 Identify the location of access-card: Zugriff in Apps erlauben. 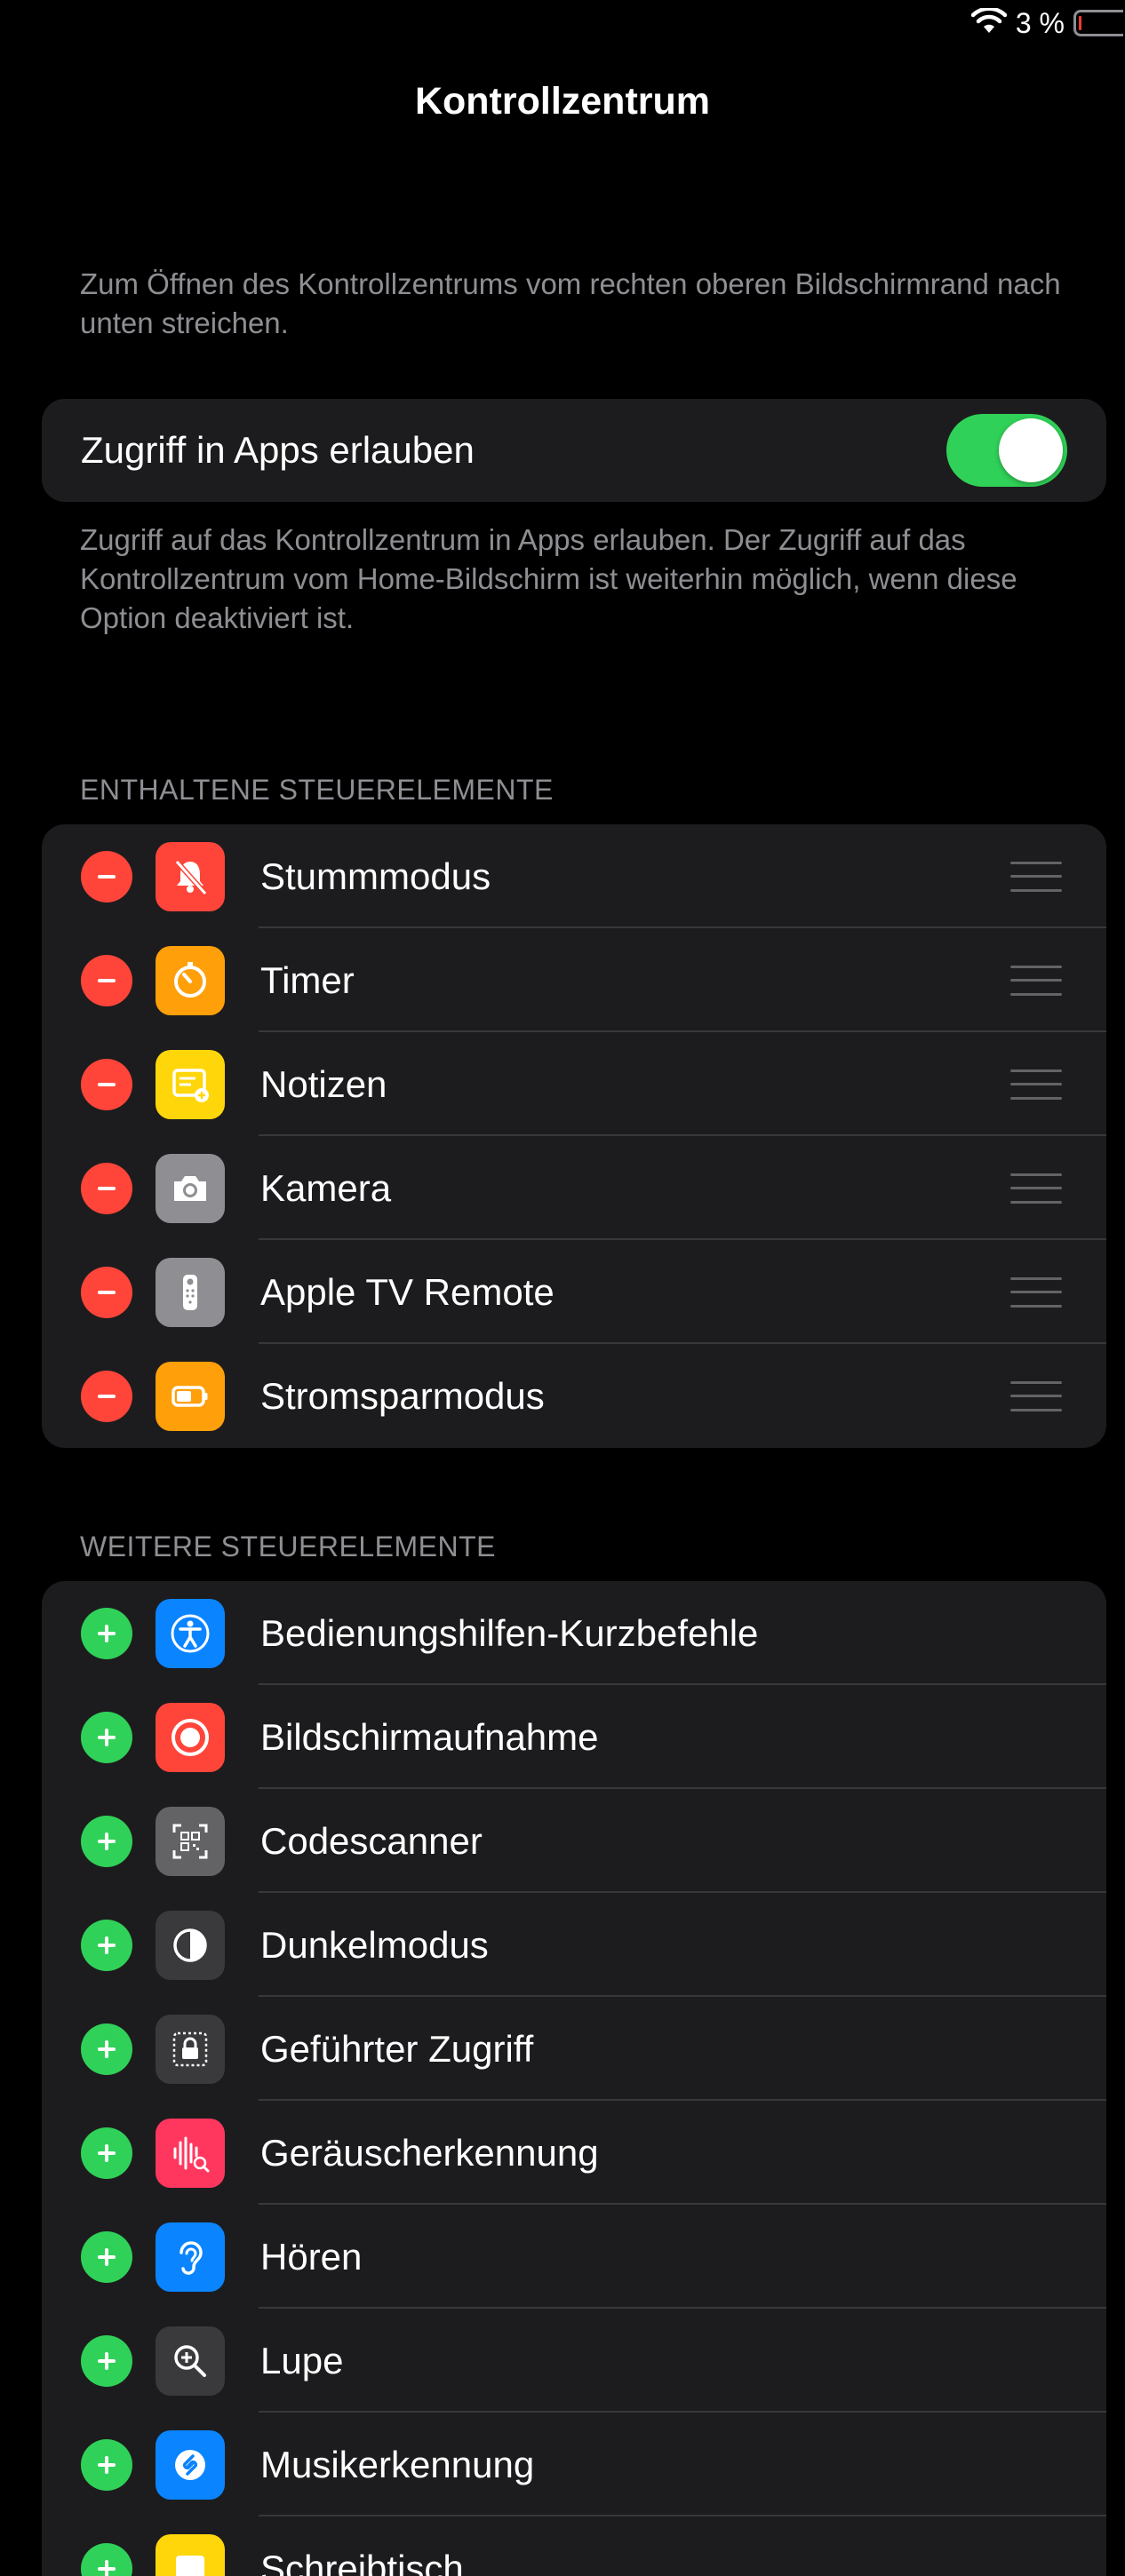
(574, 450).